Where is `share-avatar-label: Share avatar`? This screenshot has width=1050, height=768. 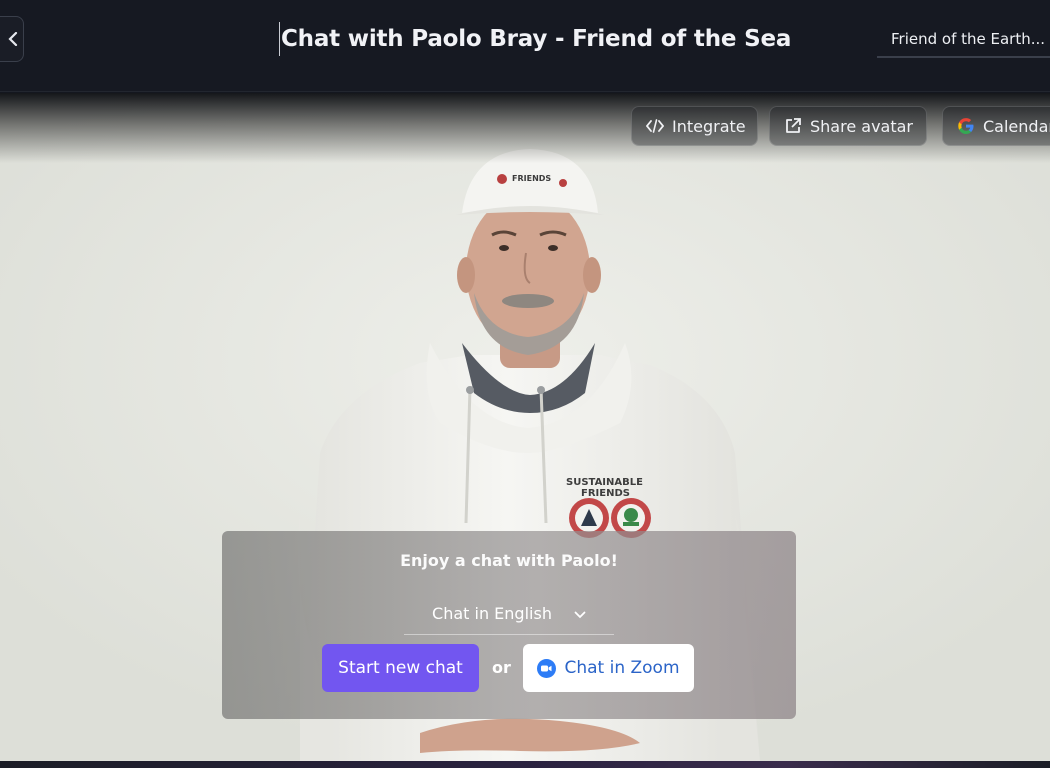
share-avatar-label: Share avatar is located at coordinates (861, 126).